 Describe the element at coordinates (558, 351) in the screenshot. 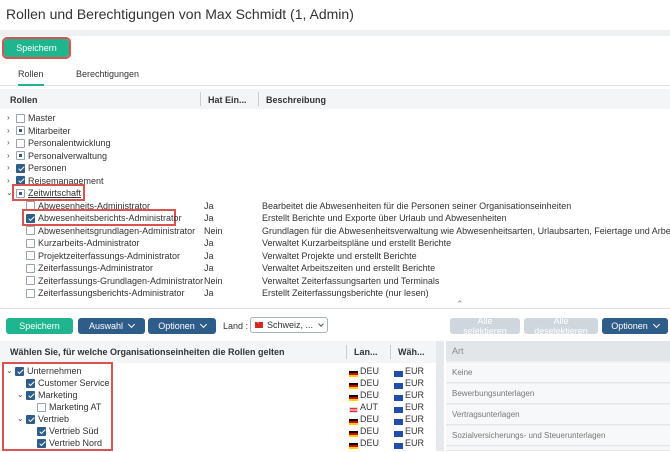

I see `panel-header: Art` at that location.